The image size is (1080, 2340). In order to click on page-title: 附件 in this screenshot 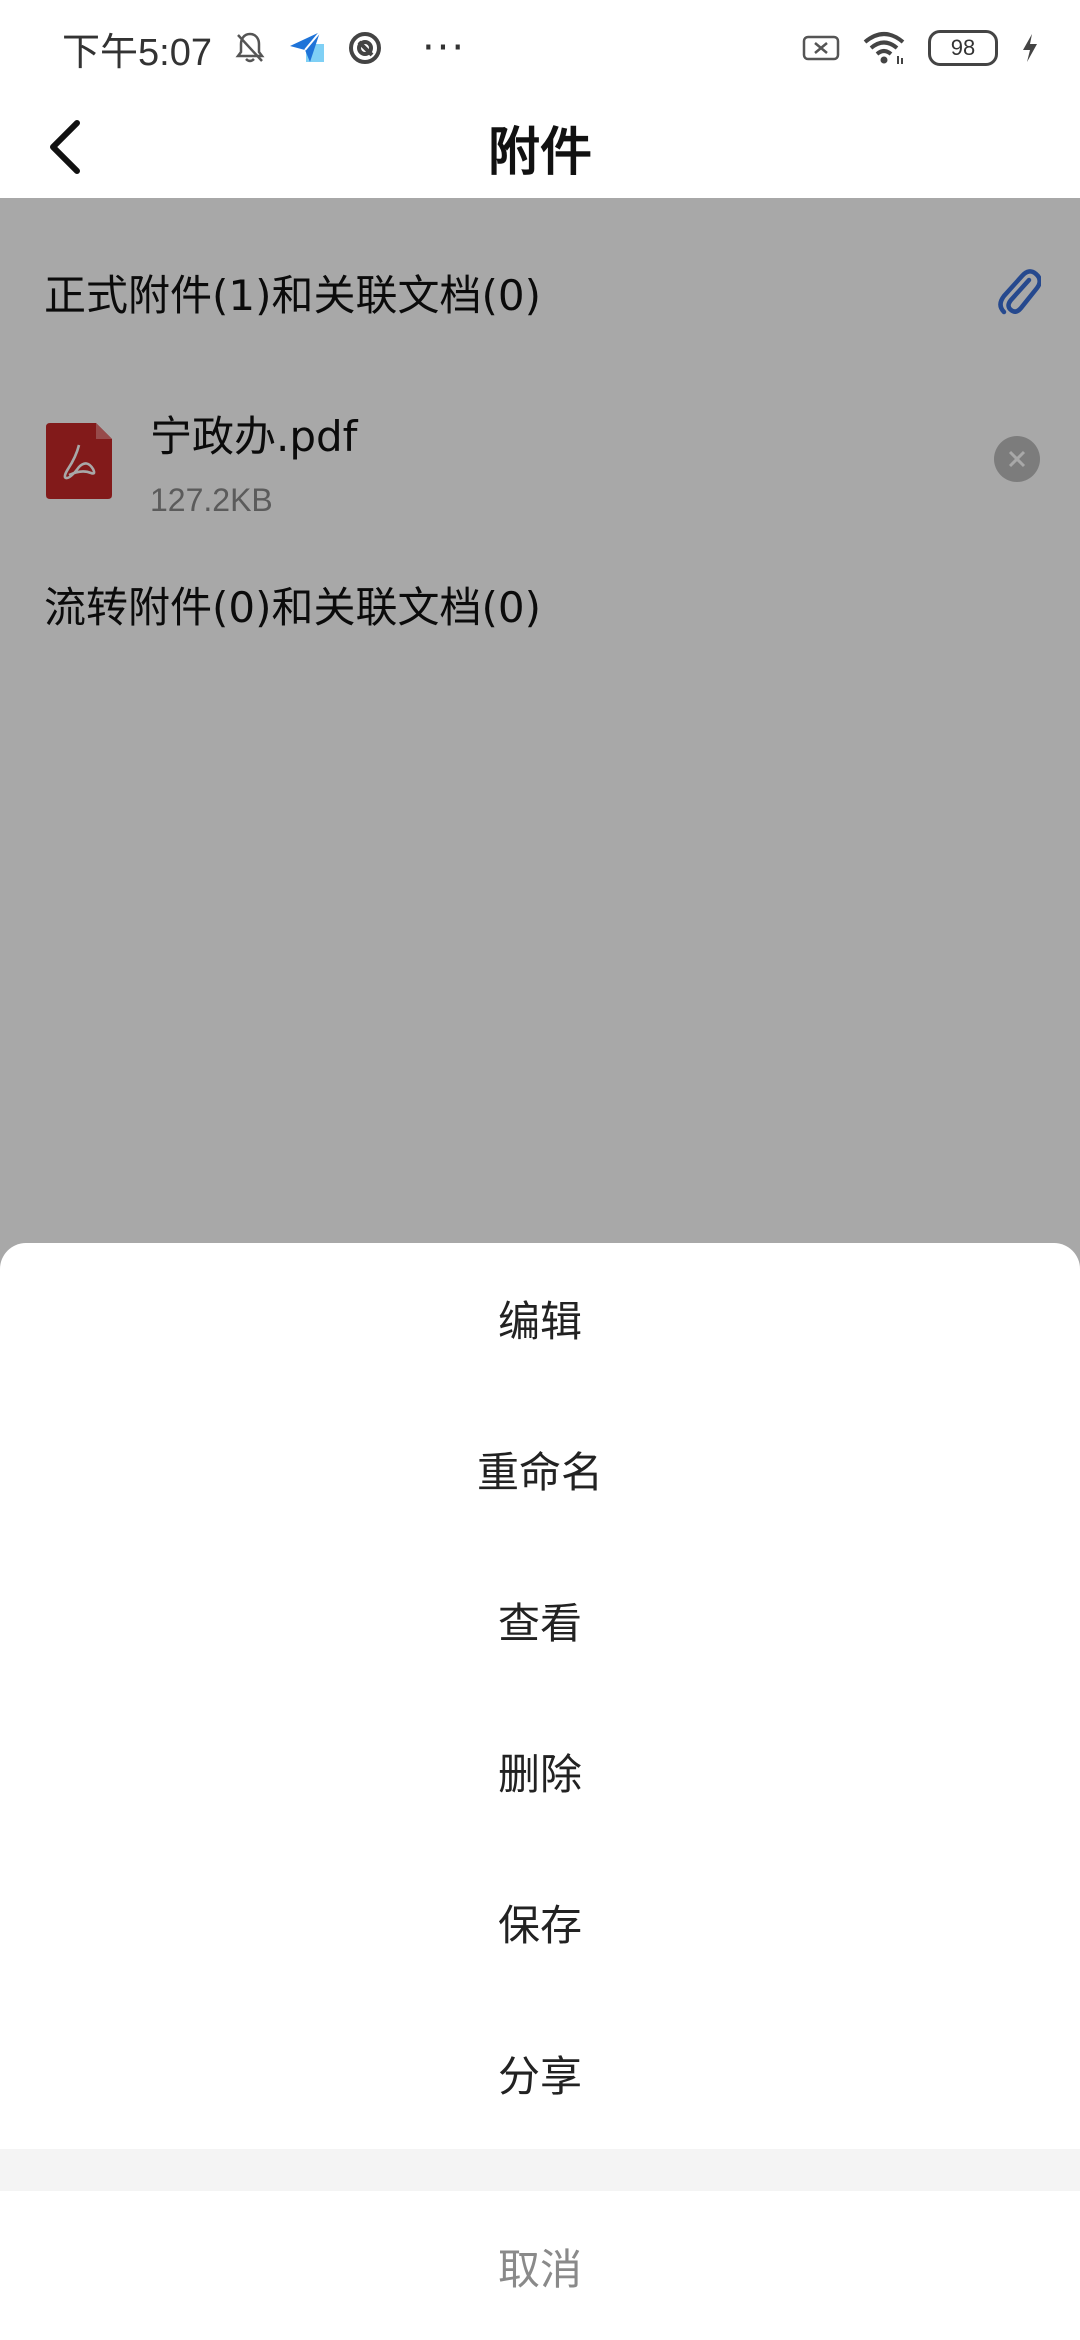, I will do `click(539, 152)`.